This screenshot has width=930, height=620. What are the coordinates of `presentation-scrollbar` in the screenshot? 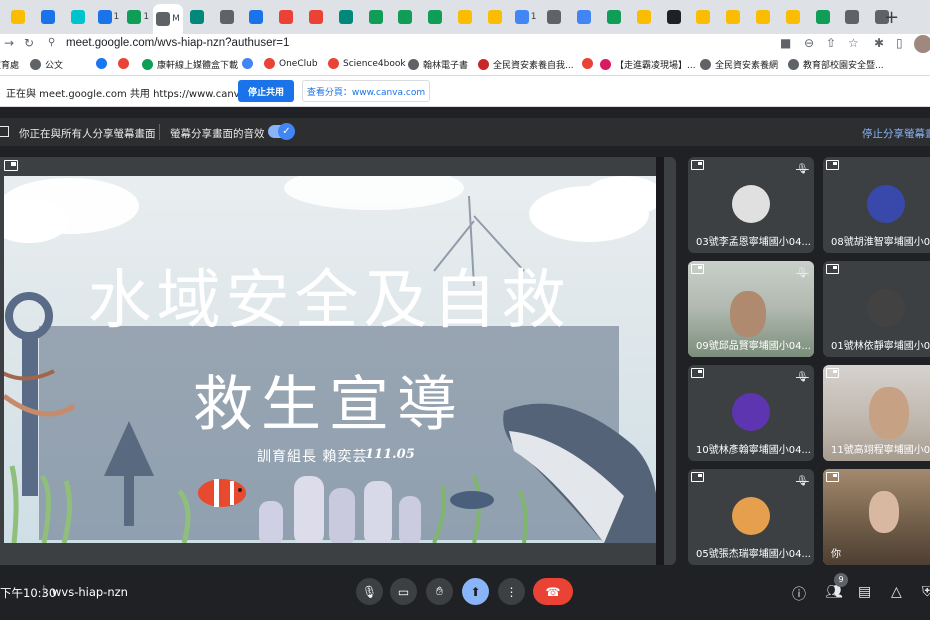 It's located at (660, 361).